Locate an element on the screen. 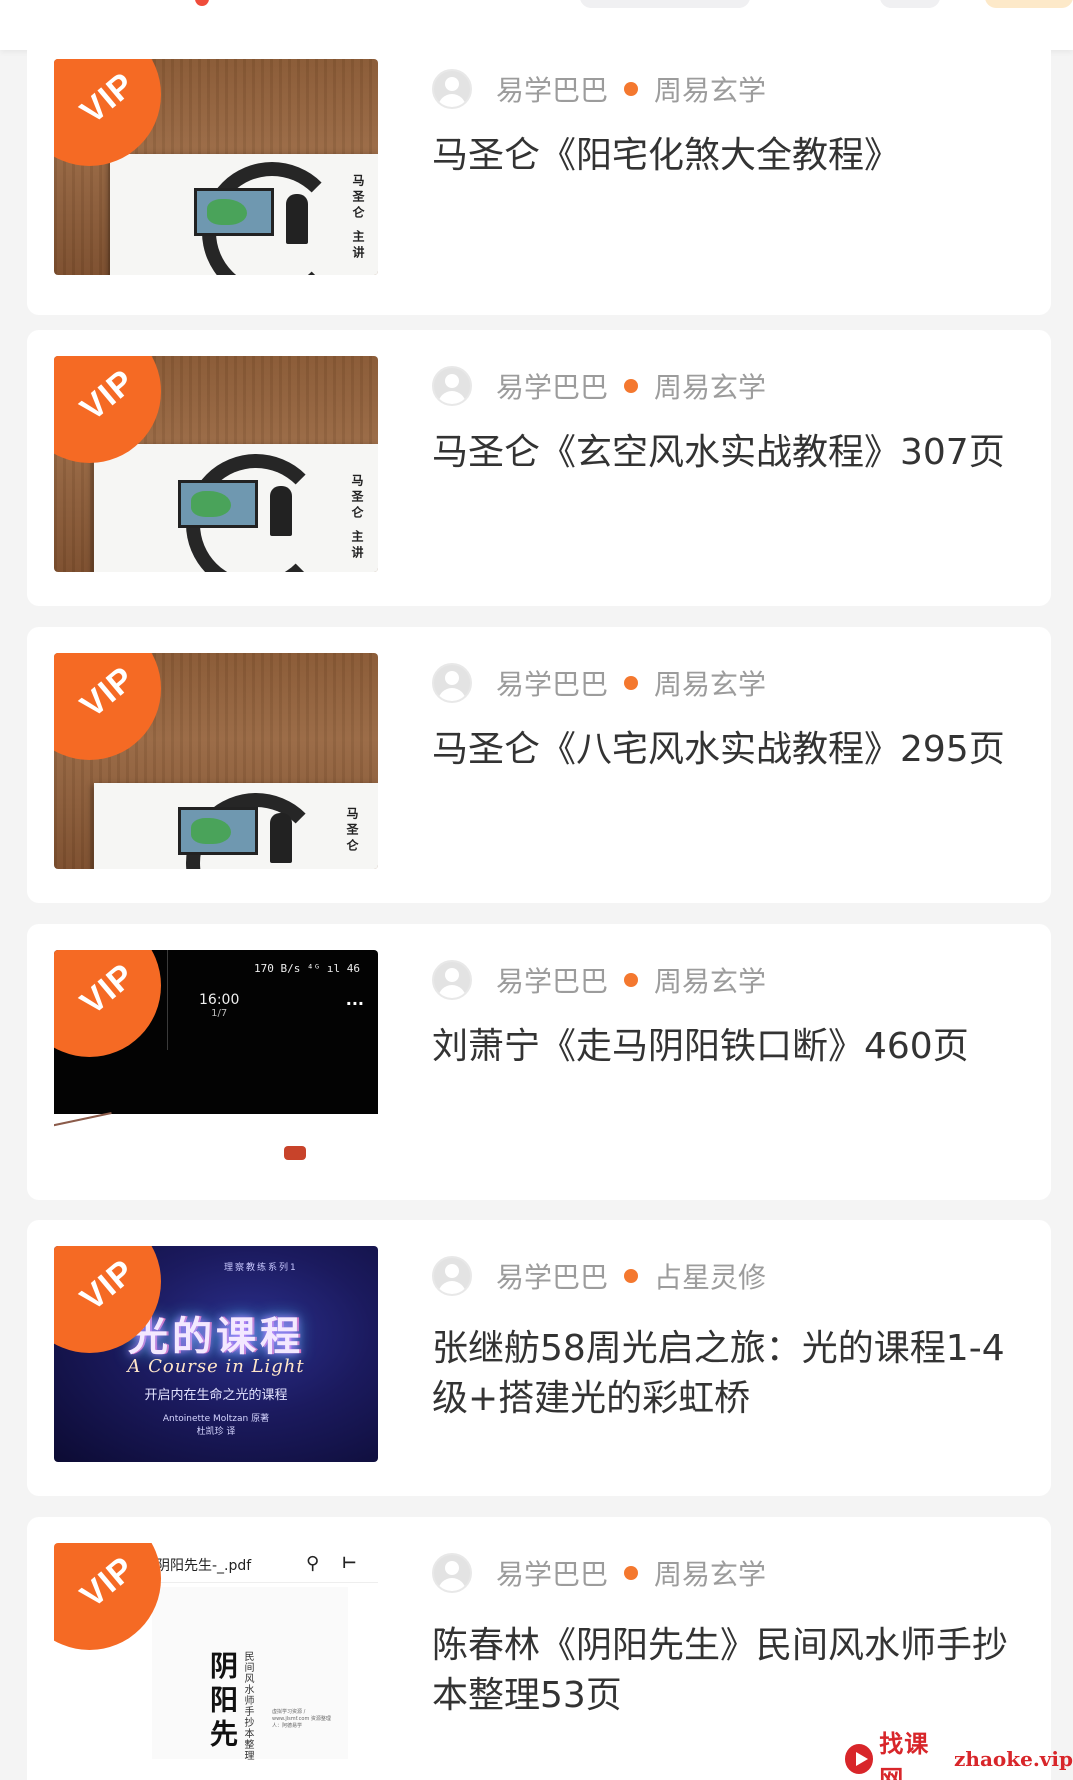 The height and width of the screenshot is (1780, 1073). course-title: 刘萧宁《走马阴阳铁口断》460页 is located at coordinates (732, 1047).